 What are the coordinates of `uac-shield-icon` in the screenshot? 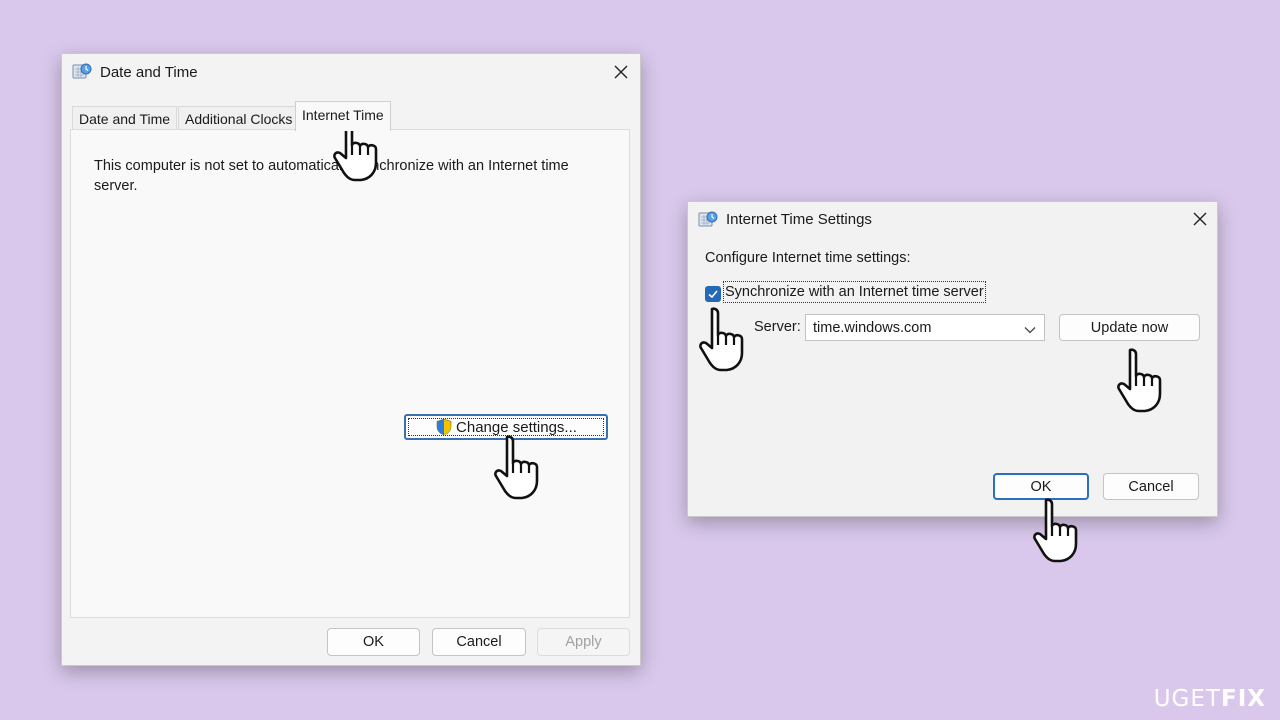 It's located at (444, 427).